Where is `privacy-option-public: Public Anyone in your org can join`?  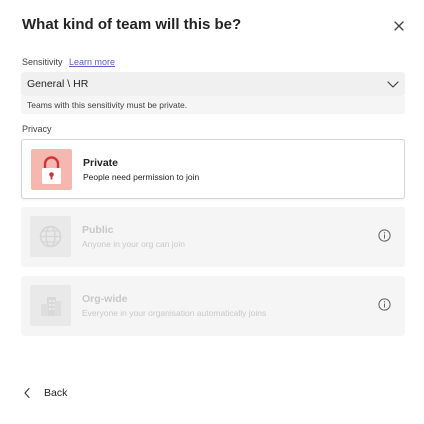 privacy-option-public: Public Anyone in your org can join is located at coordinates (213, 237).